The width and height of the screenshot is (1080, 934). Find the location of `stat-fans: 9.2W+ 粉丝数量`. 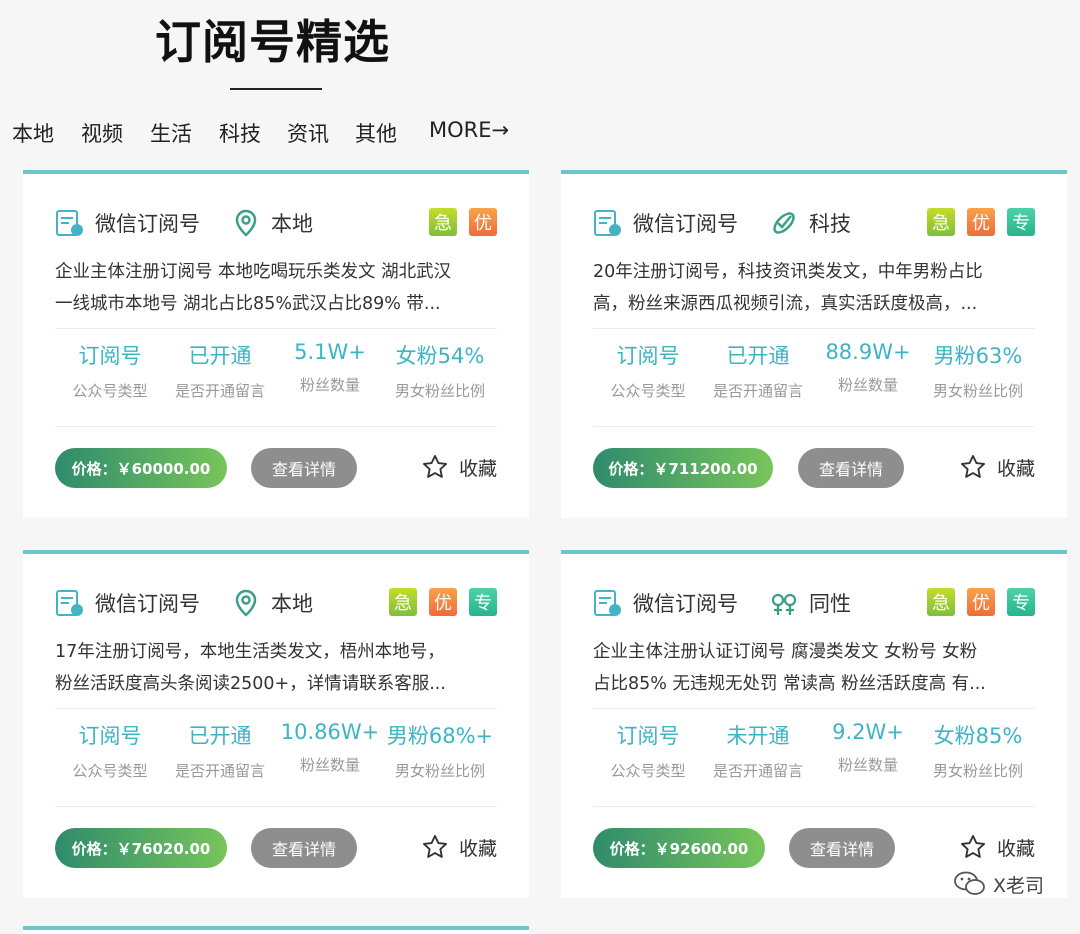

stat-fans: 9.2W+ 粉丝数量 is located at coordinates (868, 747).